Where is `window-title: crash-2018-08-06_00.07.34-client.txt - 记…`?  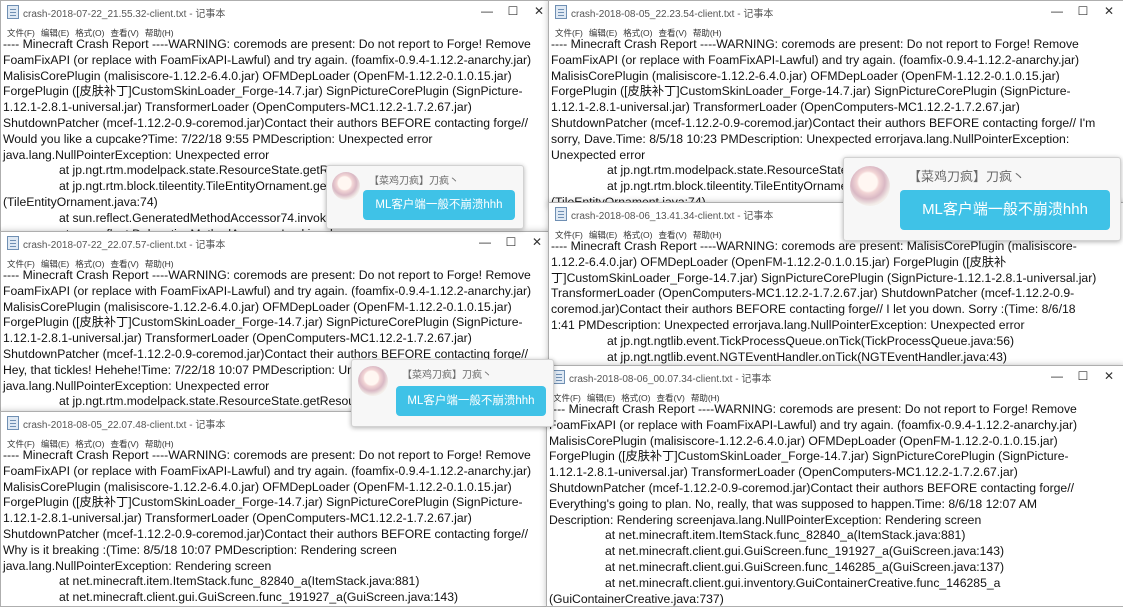
window-title: crash-2018-08-06_00.07.34-client.txt - 记… is located at coordinates (670, 379).